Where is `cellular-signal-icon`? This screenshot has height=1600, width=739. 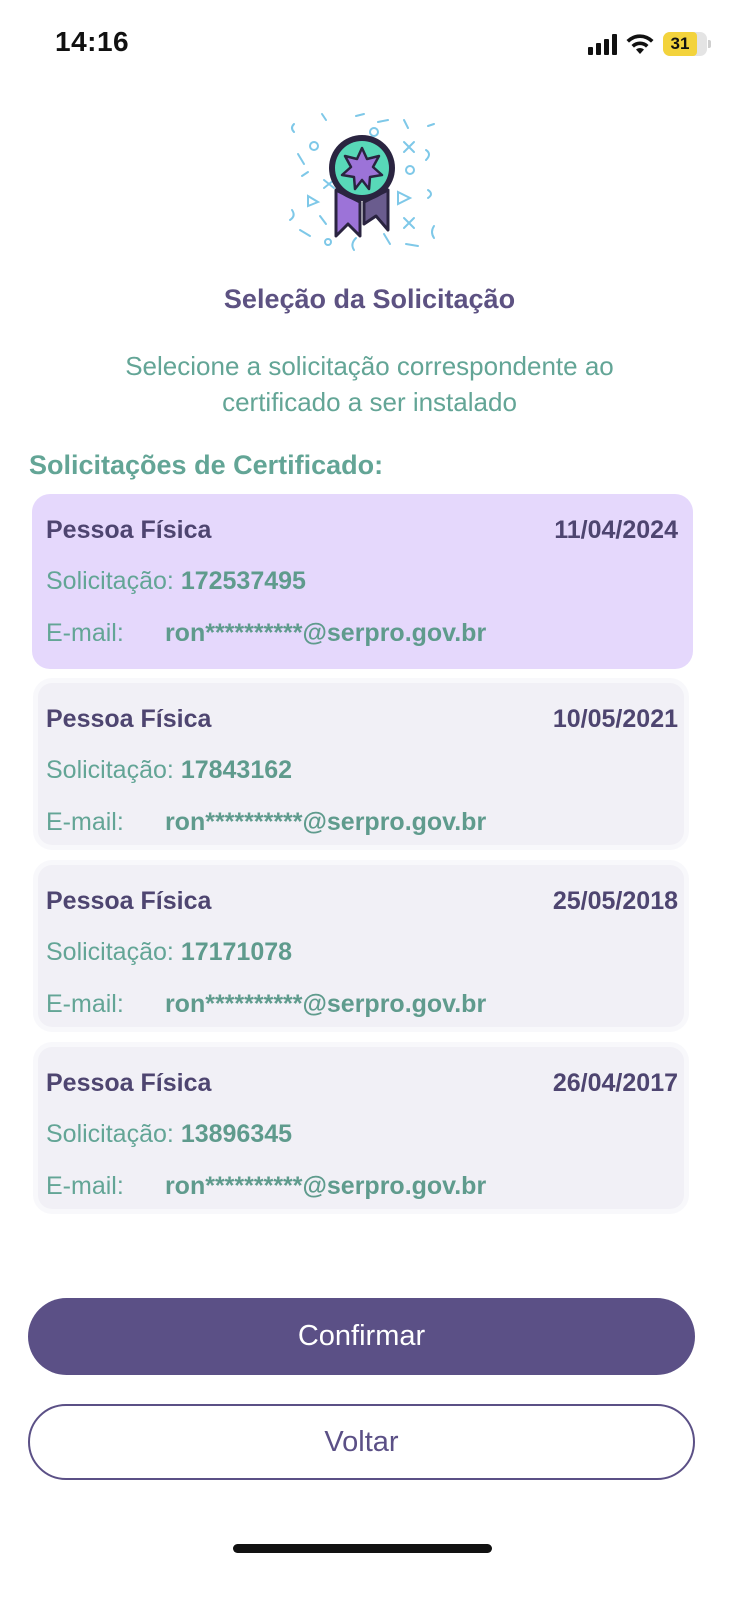
cellular-signal-icon is located at coordinates (602, 44).